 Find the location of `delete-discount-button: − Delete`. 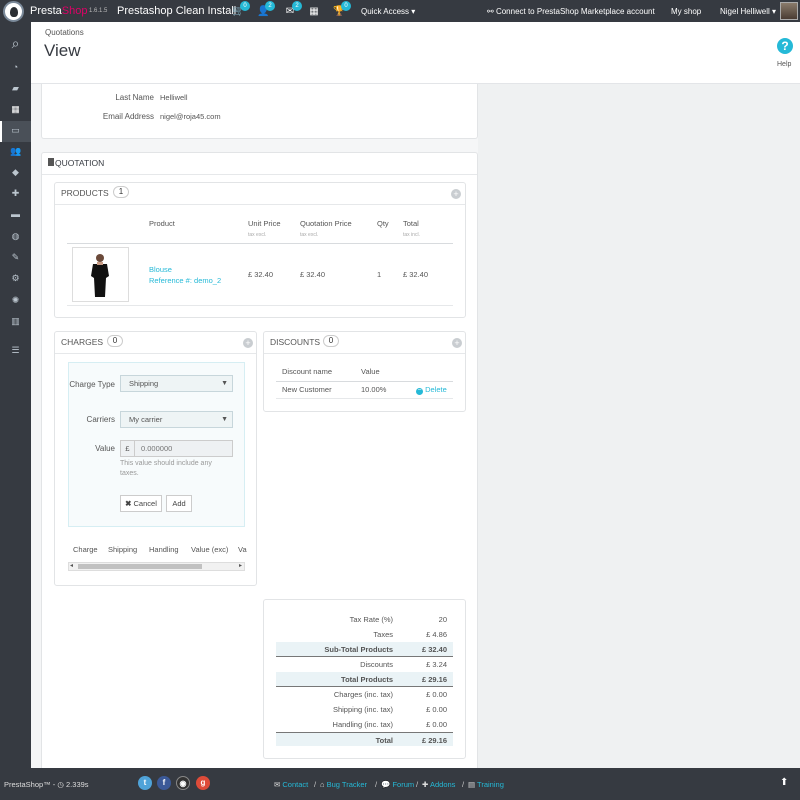

delete-discount-button: − Delete is located at coordinates (431, 390).